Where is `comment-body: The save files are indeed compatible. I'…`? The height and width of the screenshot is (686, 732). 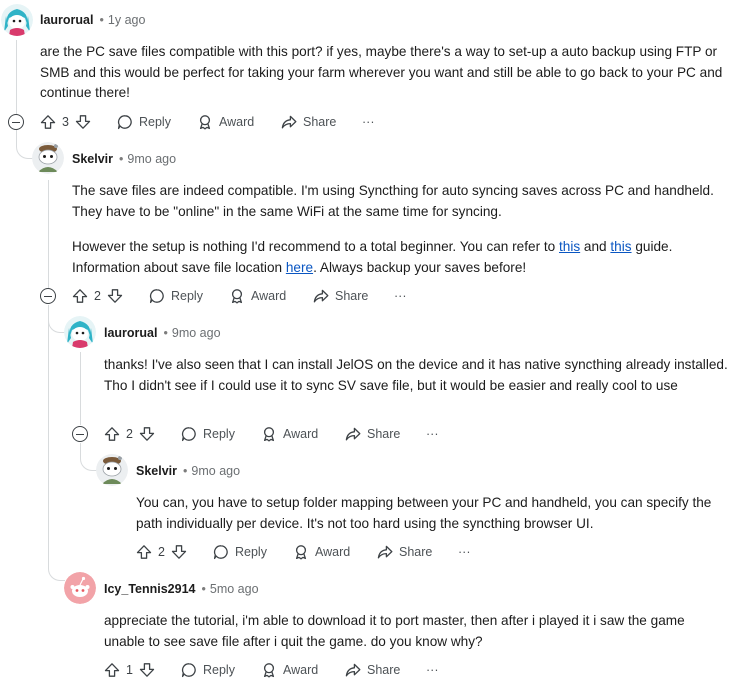 comment-body: The save files are indeed compatible. I'… is located at coordinates (399, 229).